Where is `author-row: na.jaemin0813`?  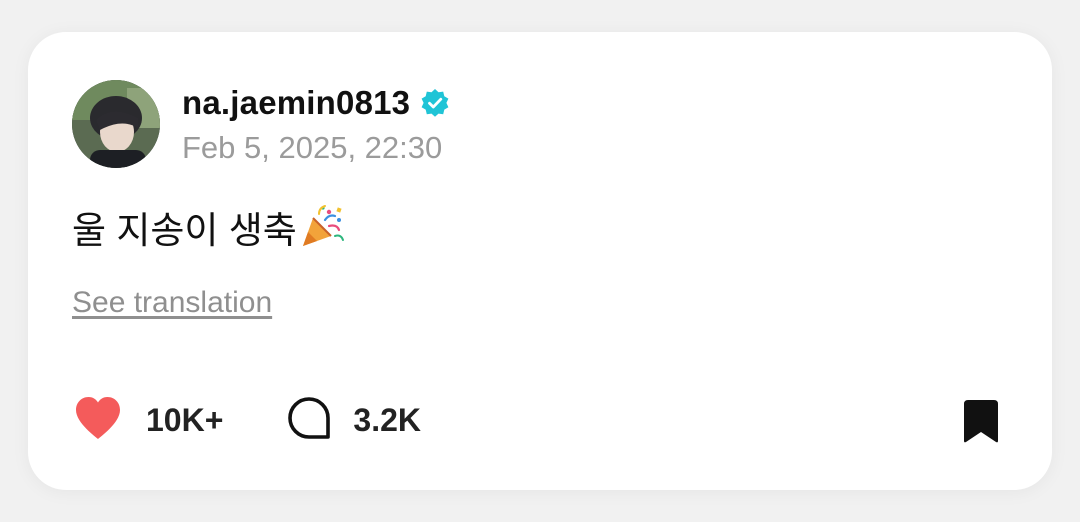 author-row: na.jaemin0813 is located at coordinates (316, 103).